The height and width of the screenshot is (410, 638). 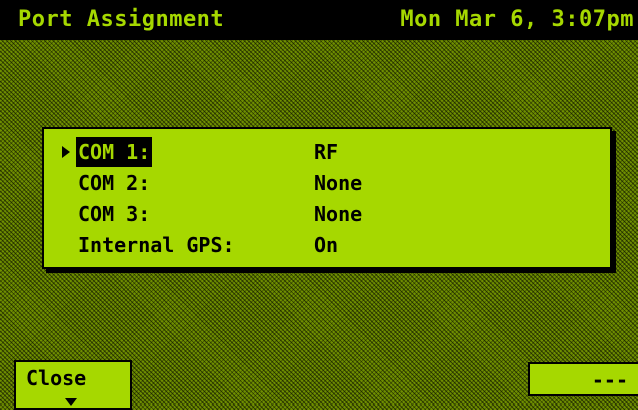 I want to click on port-label: COM 1:, so click(x=114, y=152).